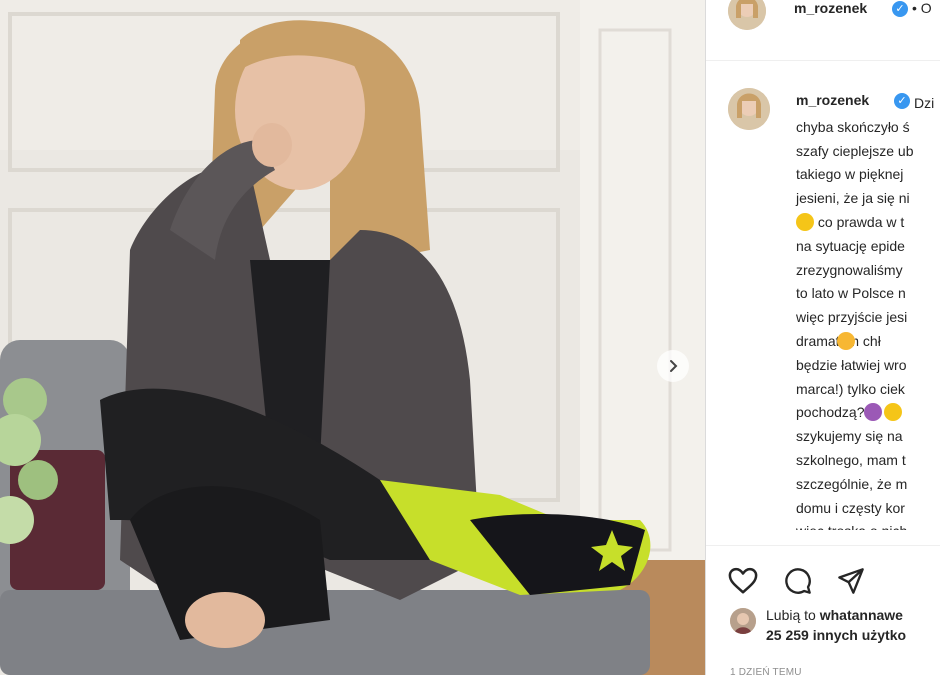 The width and height of the screenshot is (940, 675). Describe the element at coordinates (830, 8) in the screenshot. I see `header-username: m_rozenek` at that location.